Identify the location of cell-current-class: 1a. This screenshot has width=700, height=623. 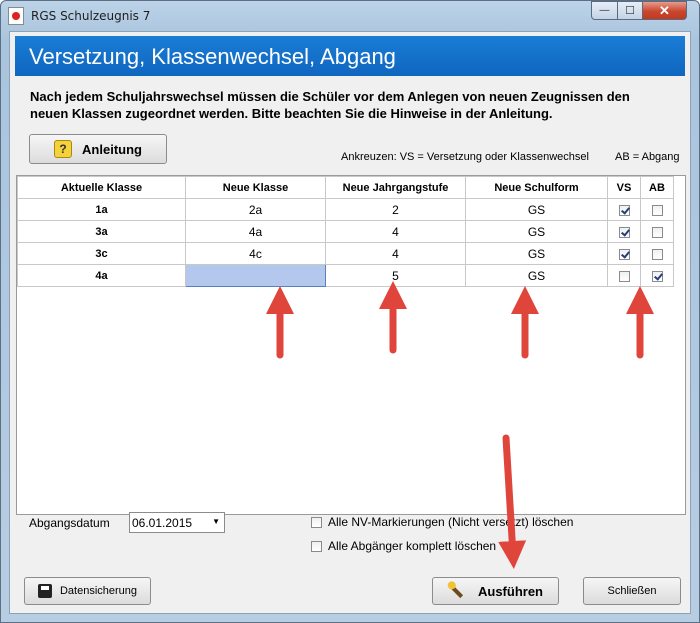
(101, 209).